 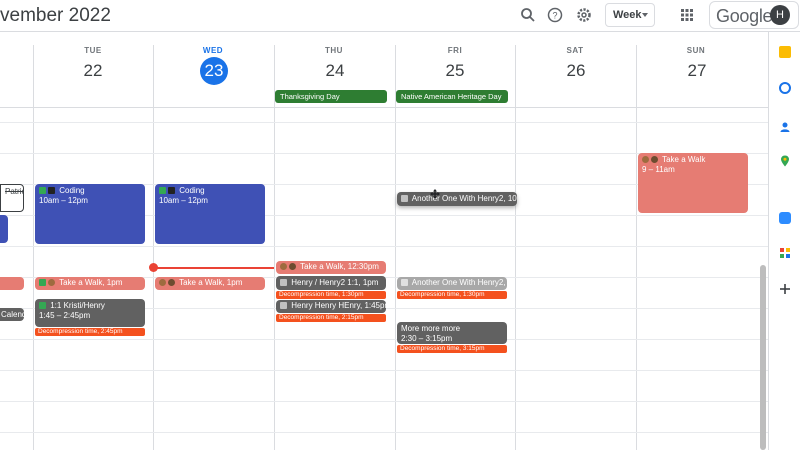 What do you see at coordinates (575, 50) in the screenshot?
I see `day-of-week: SAT` at bounding box center [575, 50].